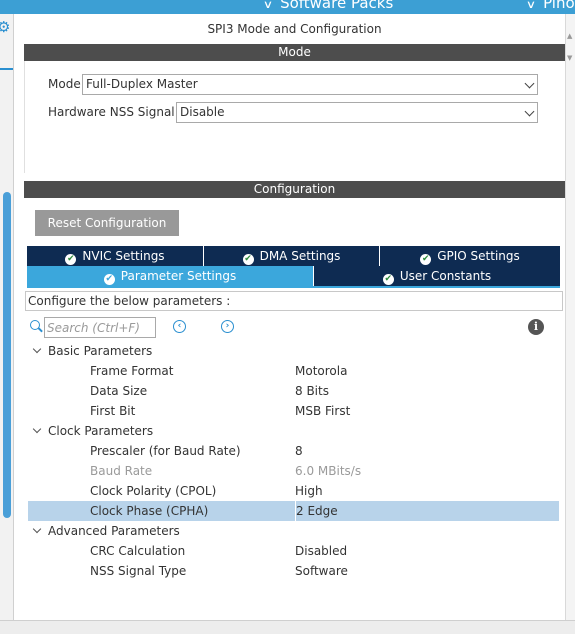 This screenshot has height=634, width=575. I want to click on selection-indicator, so click(6, 69).